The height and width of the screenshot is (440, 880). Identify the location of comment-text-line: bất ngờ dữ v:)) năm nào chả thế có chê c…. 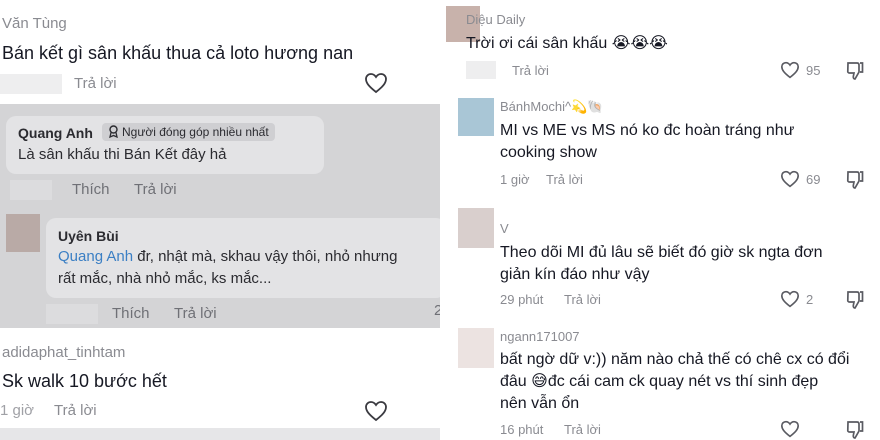
(675, 359).